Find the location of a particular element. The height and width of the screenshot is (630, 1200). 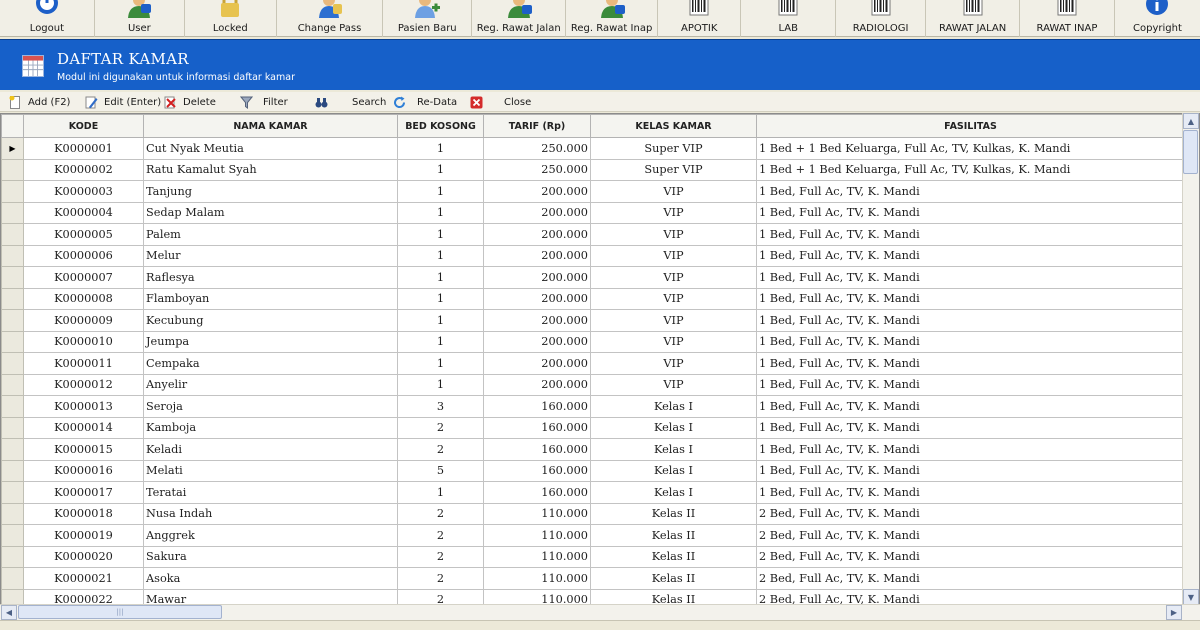

cell-kode: K0000005 is located at coordinates (83, 234).